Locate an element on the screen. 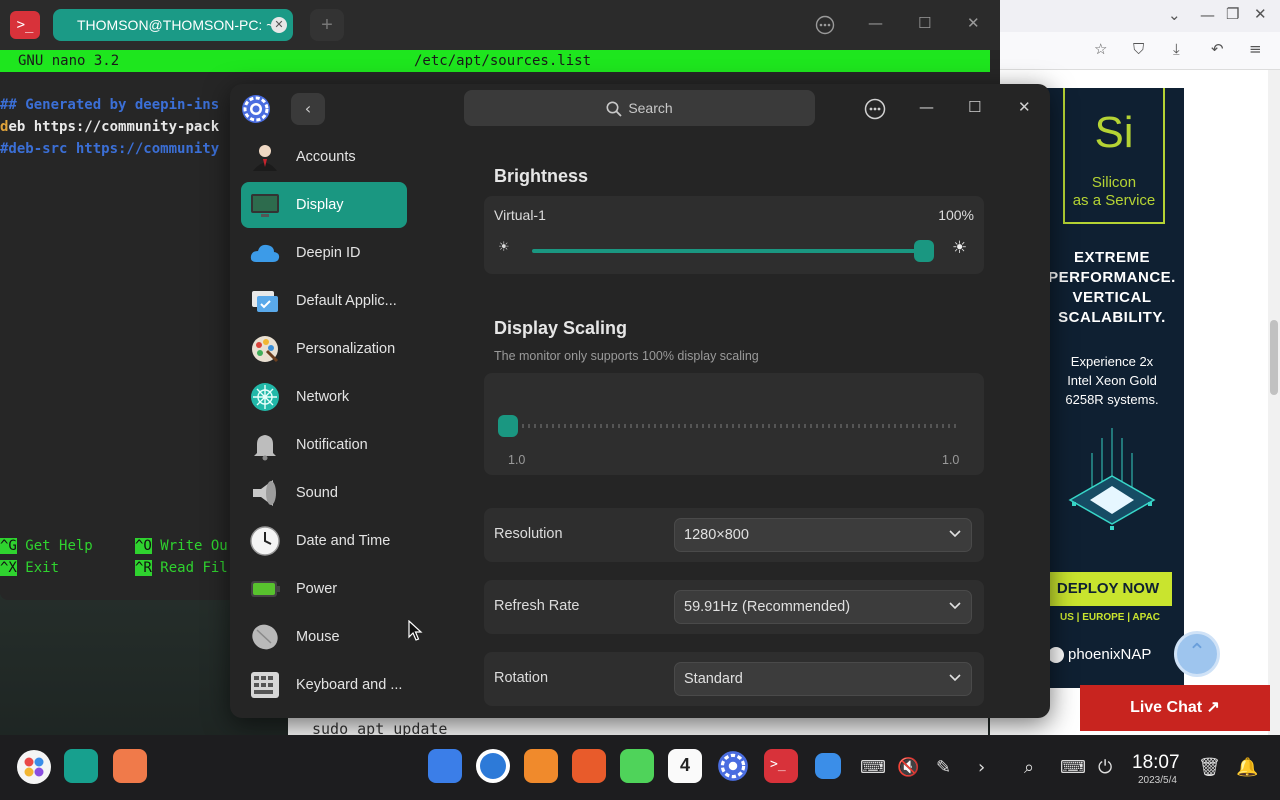  search-input: Search is located at coordinates (639, 108).